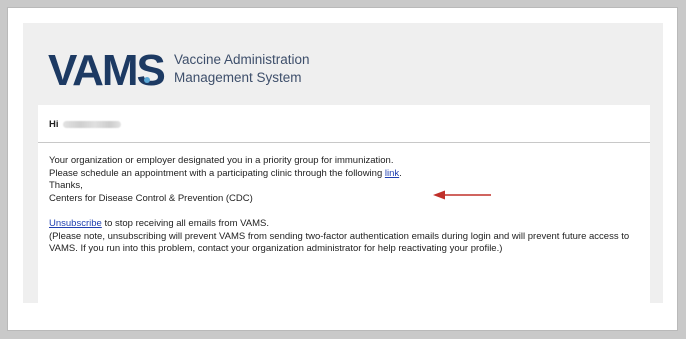  Describe the element at coordinates (344, 142) in the screenshot. I see `divider` at that location.